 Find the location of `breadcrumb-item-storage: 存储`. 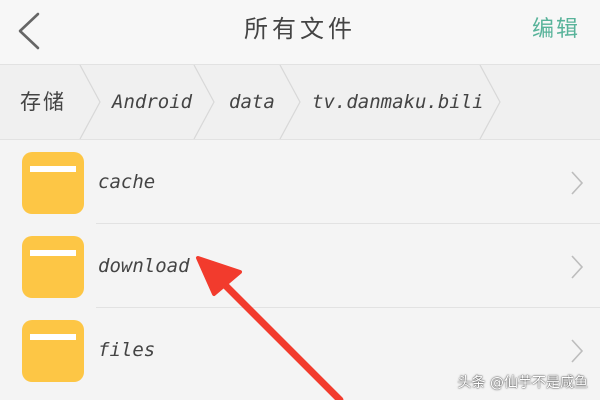

breadcrumb-item-storage: 存储 is located at coordinates (43, 102).